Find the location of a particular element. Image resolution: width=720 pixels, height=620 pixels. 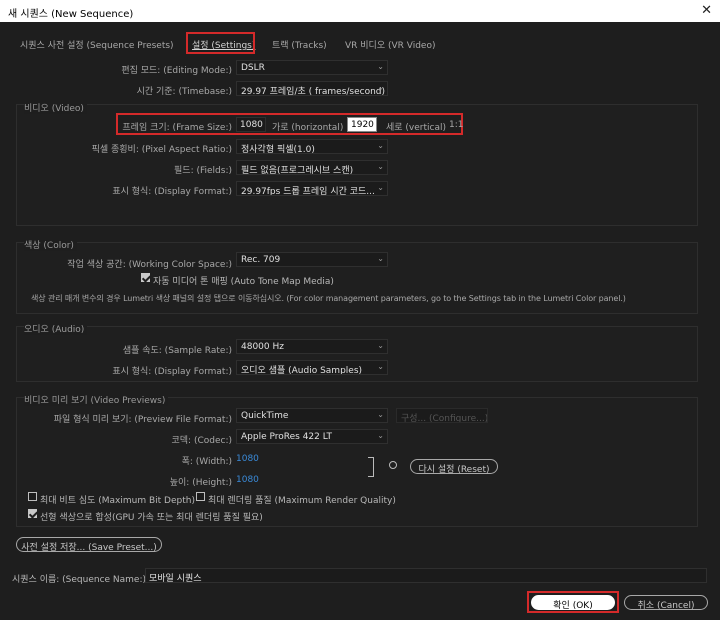

tab-vr-video: VR 비디오 (VR Video) is located at coordinates (390, 44).